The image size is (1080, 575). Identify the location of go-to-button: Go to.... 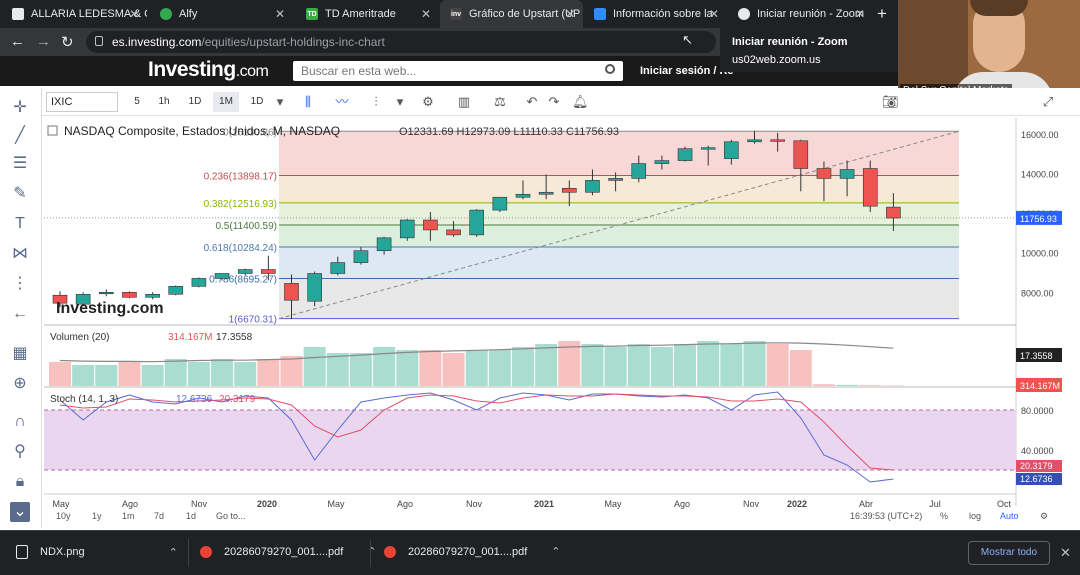
(231, 516).